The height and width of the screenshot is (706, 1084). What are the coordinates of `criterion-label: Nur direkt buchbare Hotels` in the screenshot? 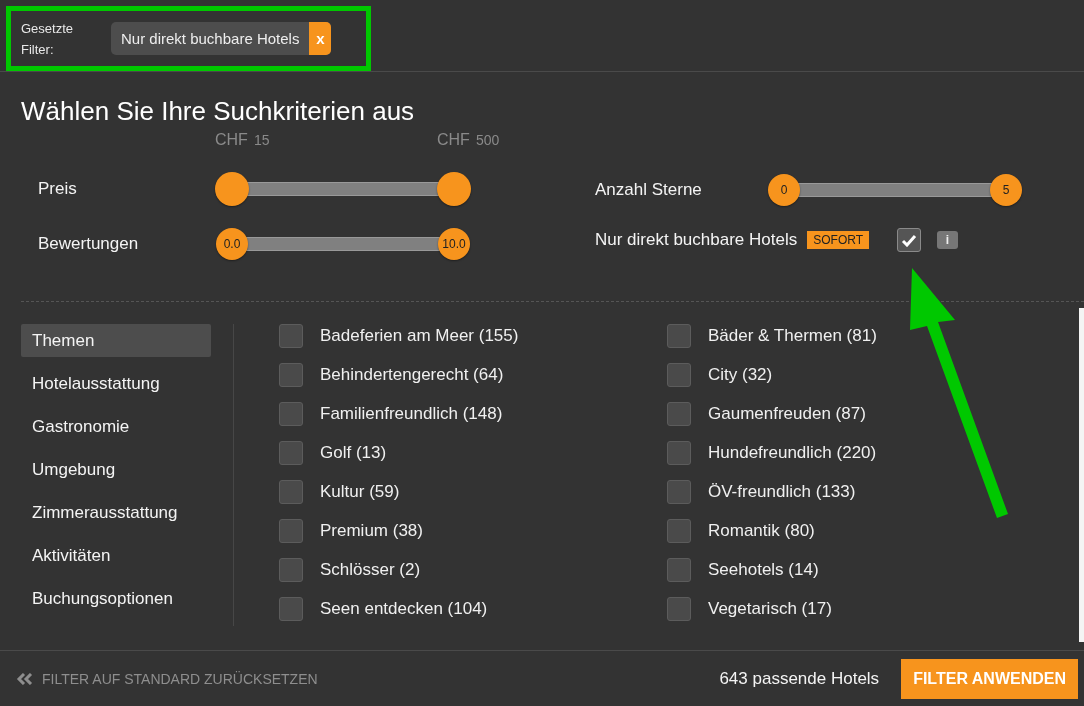 It's located at (696, 240).